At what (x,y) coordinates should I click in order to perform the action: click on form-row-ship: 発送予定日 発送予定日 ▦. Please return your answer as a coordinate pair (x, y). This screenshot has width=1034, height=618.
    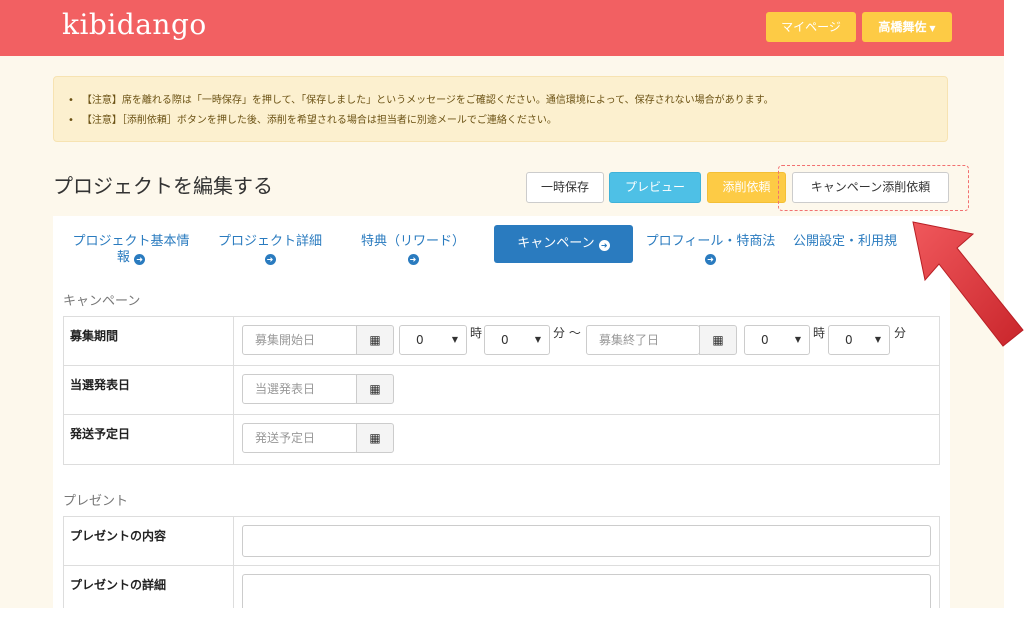
    Looking at the image, I should click on (501, 439).